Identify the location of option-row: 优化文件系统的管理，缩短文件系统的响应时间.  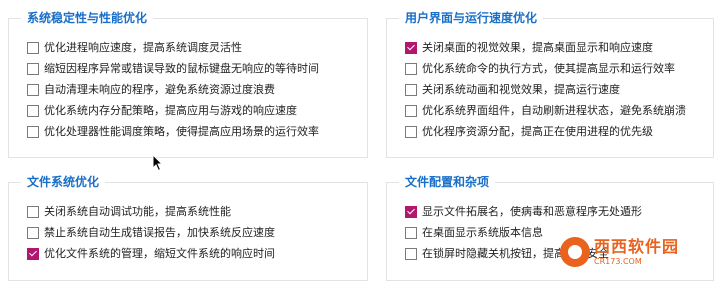
(197, 253).